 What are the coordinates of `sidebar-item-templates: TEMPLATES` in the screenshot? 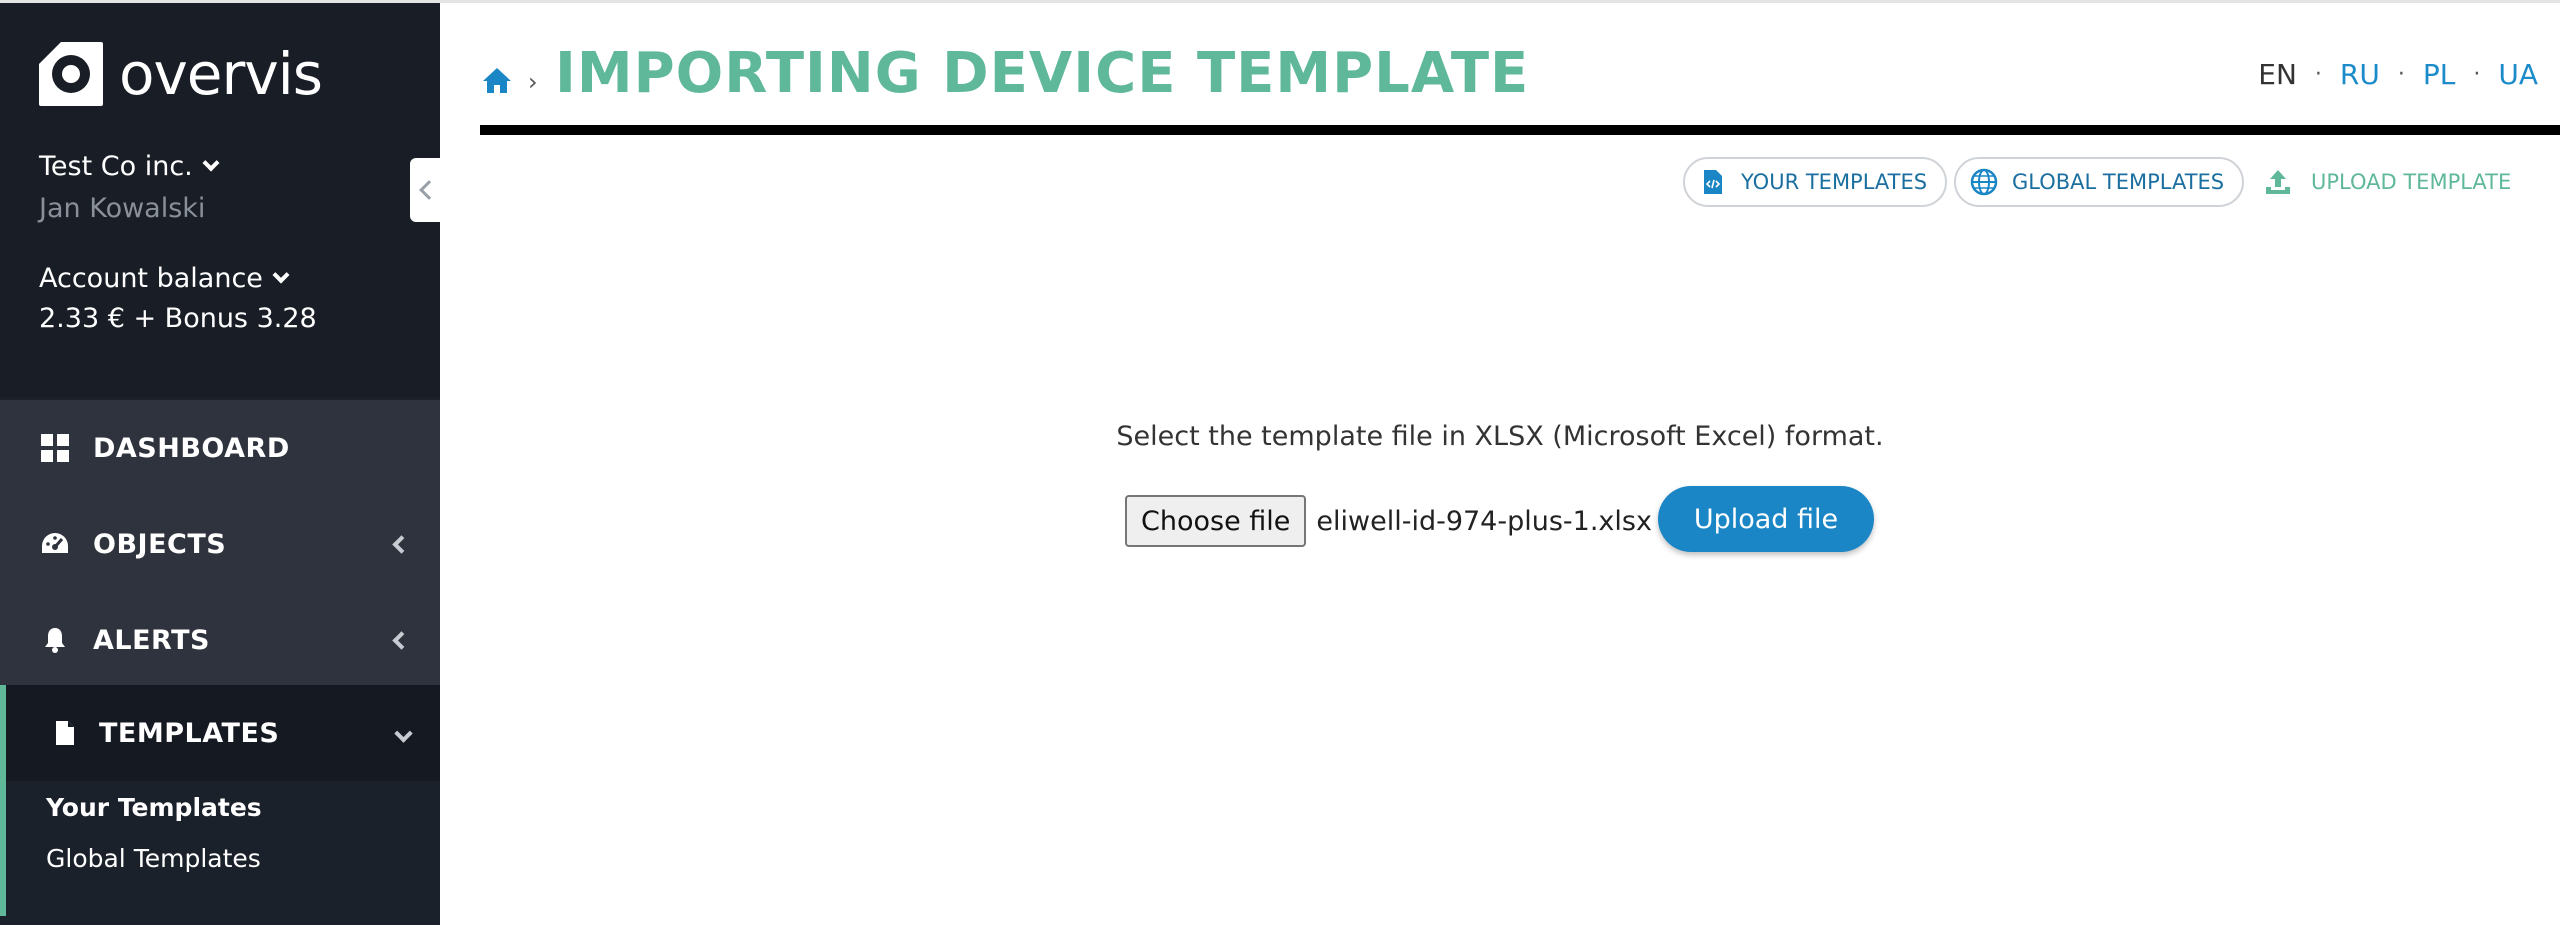 It's located at (220, 733).